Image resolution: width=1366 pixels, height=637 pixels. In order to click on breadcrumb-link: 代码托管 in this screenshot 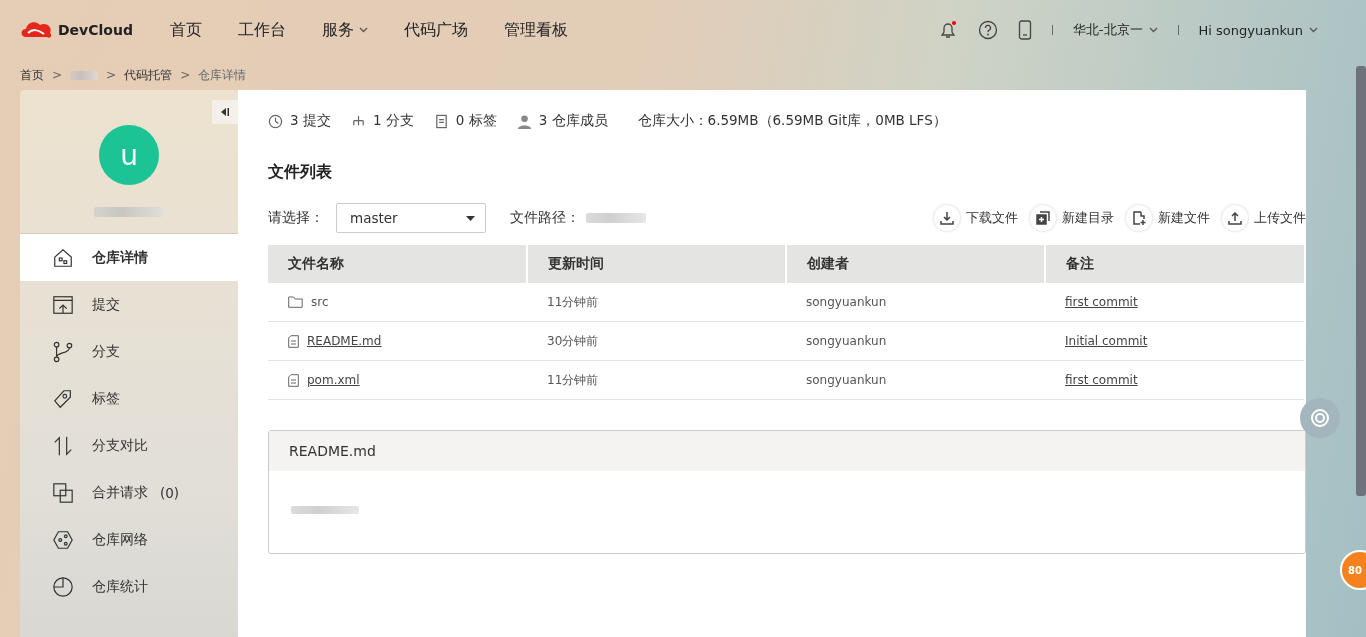, I will do `click(148, 75)`.